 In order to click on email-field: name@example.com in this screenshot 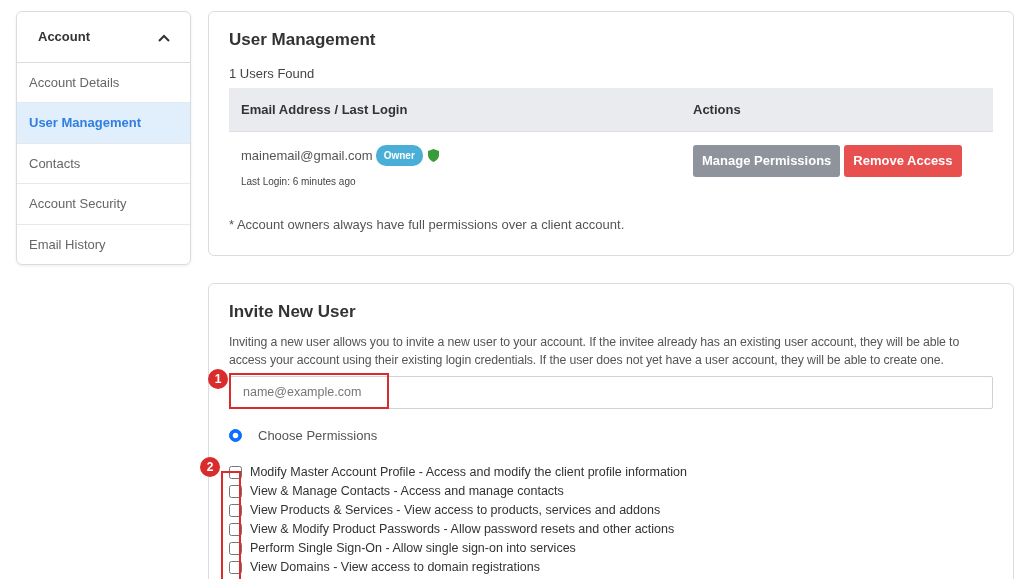, I will do `click(611, 392)`.